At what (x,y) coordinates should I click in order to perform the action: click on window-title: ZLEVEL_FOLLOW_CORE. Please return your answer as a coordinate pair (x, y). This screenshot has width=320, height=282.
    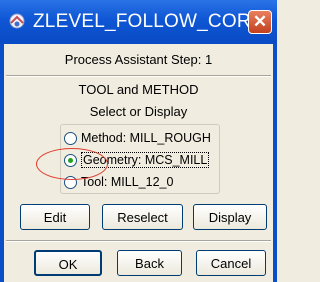
    Looking at the image, I should click on (148, 21).